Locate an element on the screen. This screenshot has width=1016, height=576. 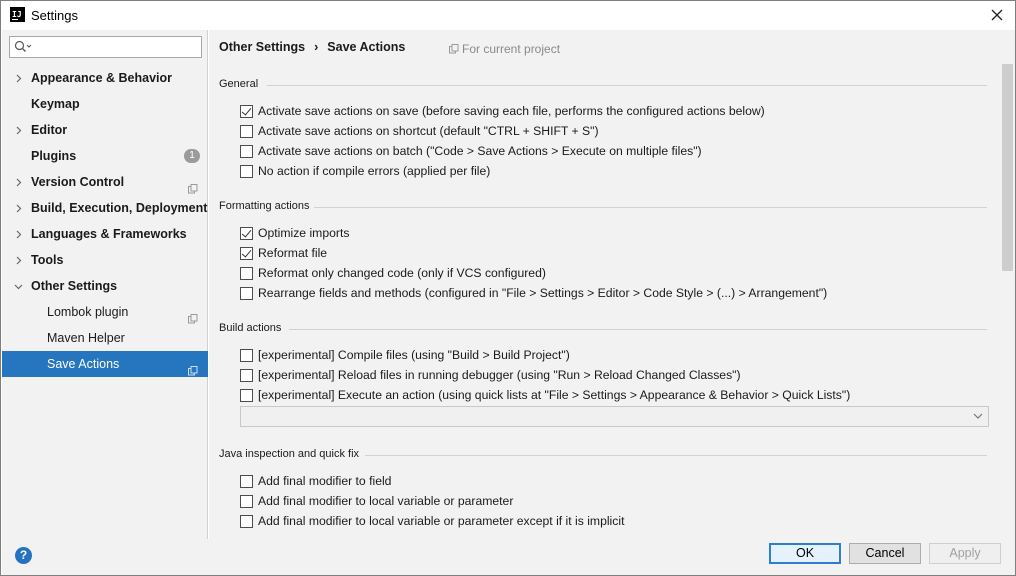
breadcrumb-parent: Other Settings is located at coordinates (262, 47).